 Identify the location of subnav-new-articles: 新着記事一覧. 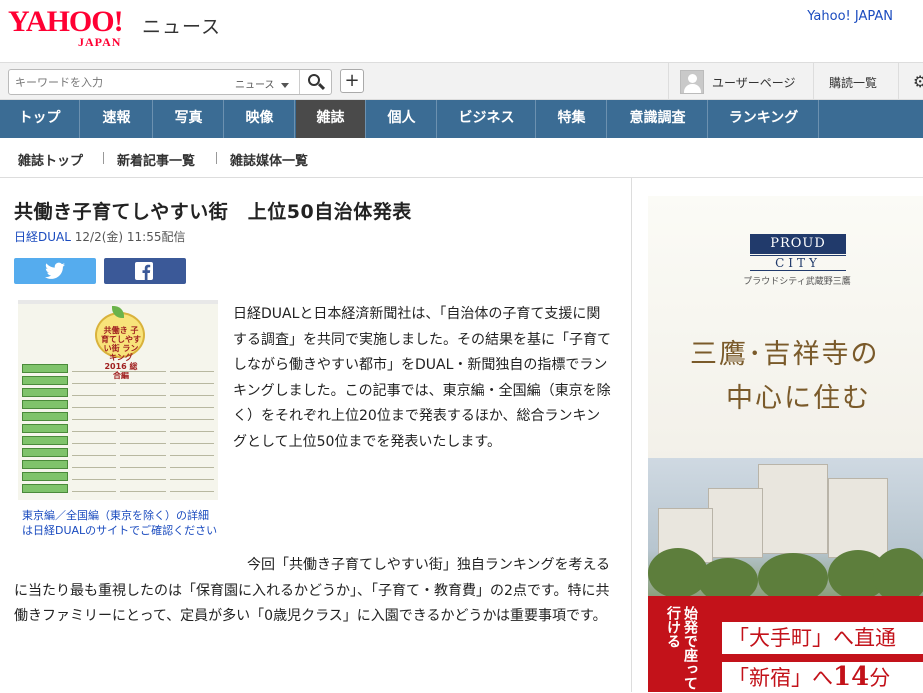
(156, 159).